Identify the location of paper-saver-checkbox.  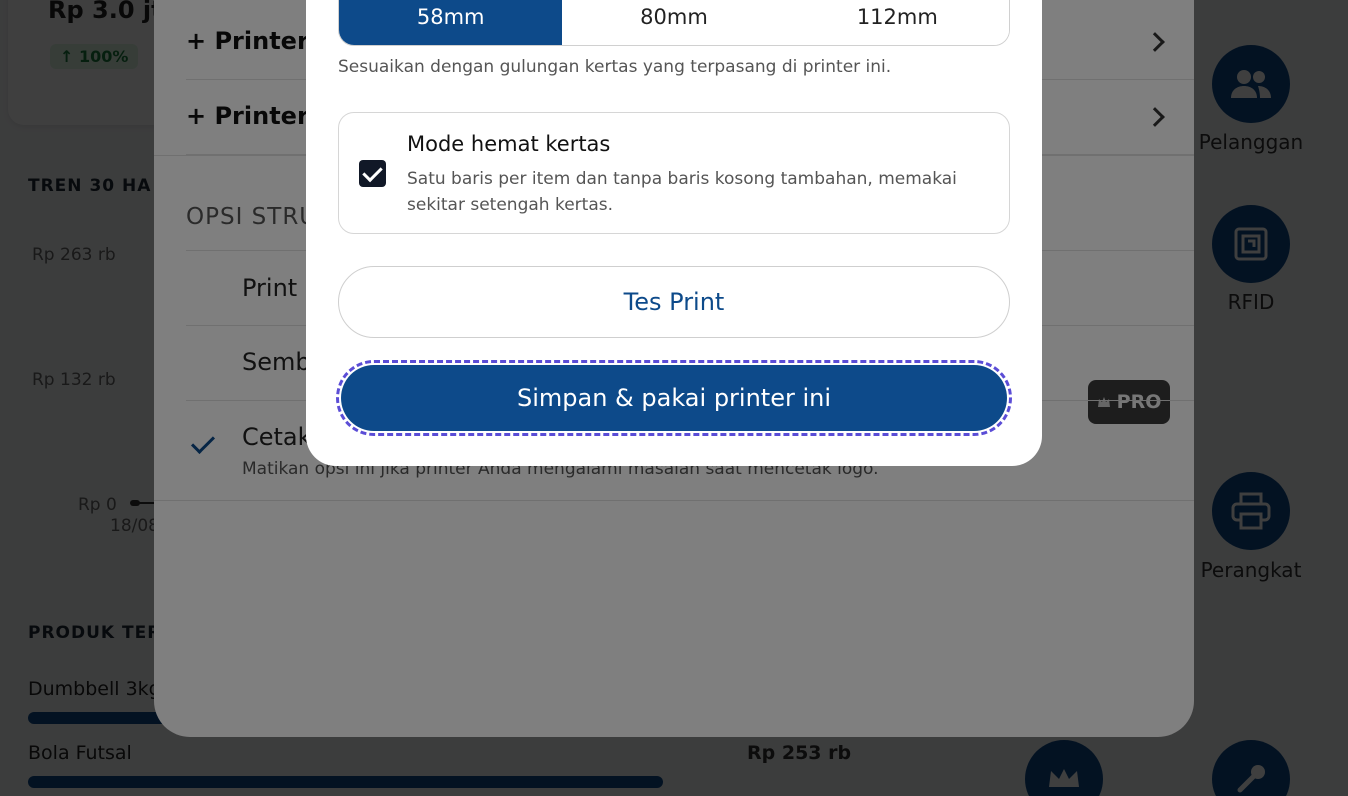
(372, 173).